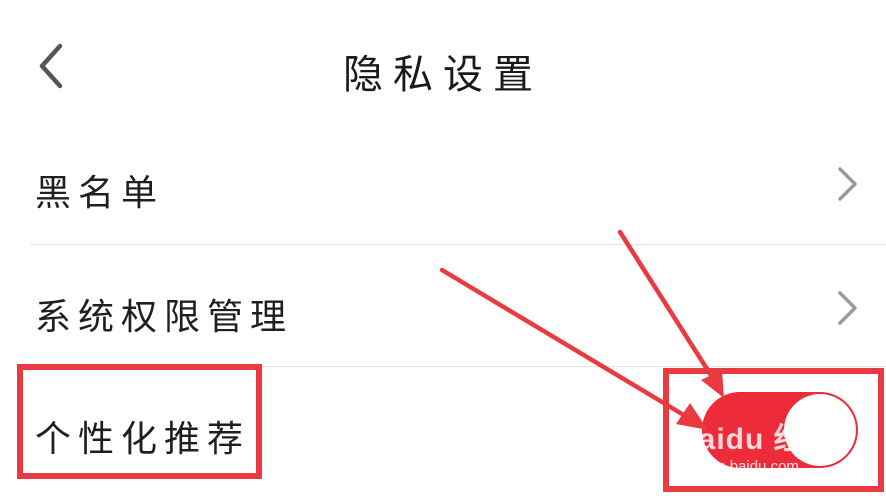 Image resolution: width=886 pixels, height=496 pixels. I want to click on settings-item-label: 系统权限管理, so click(164, 317).